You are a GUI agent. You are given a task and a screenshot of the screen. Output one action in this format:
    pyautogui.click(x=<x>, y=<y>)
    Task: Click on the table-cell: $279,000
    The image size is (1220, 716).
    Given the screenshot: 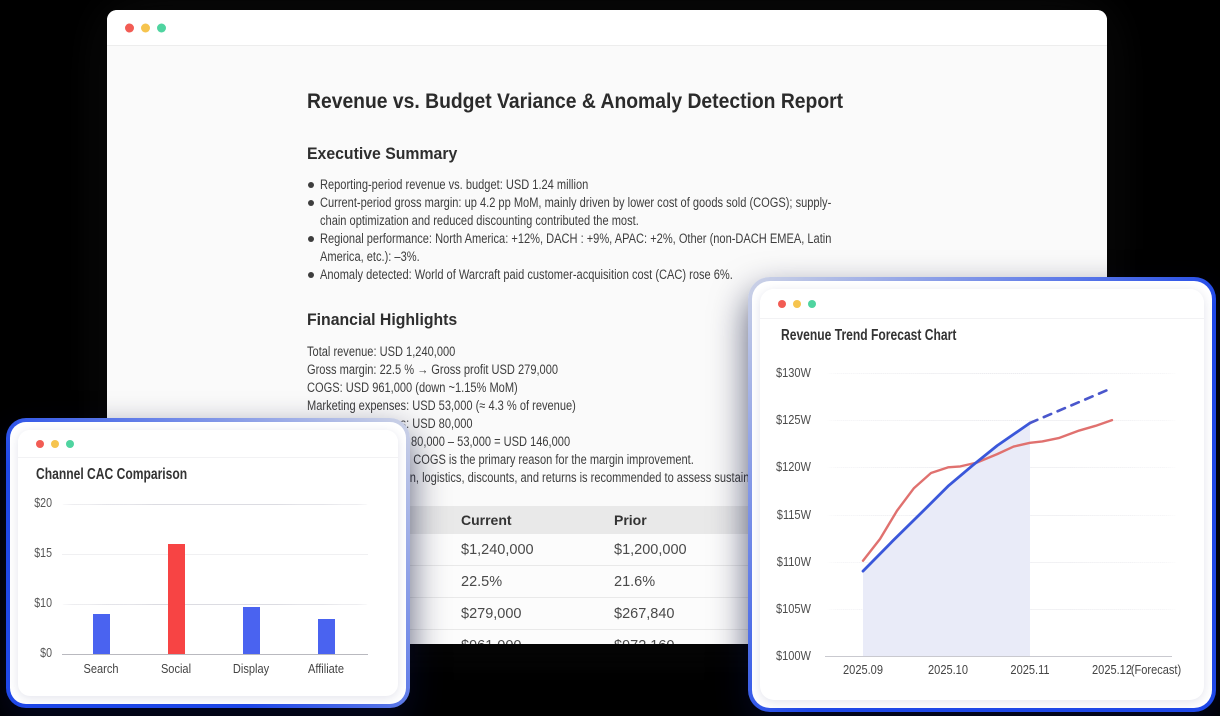 What is the action you would take?
    pyautogui.click(x=491, y=613)
    